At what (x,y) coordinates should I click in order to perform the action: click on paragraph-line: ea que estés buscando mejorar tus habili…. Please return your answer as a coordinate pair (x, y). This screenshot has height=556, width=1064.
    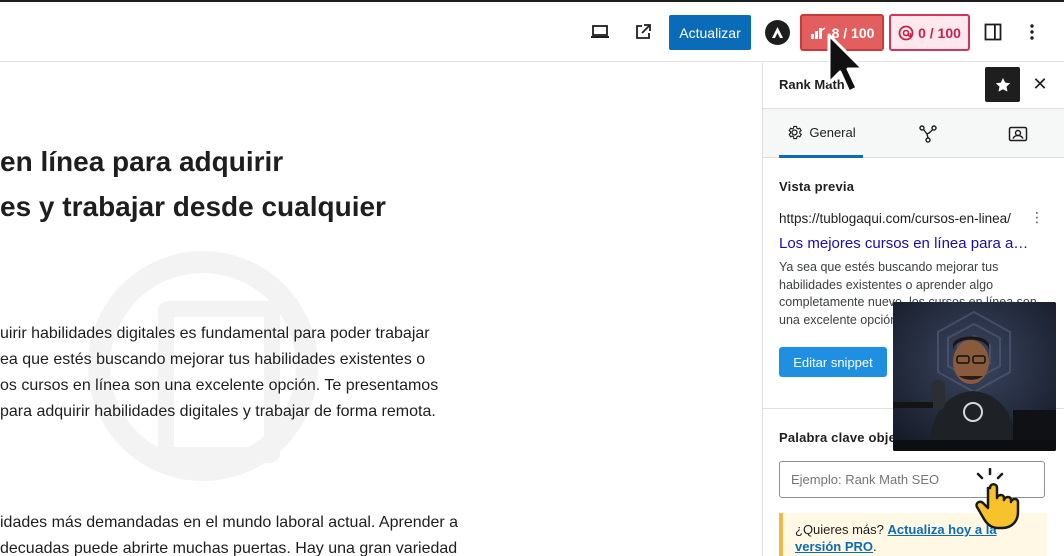
    Looking at the image, I should click on (213, 359).